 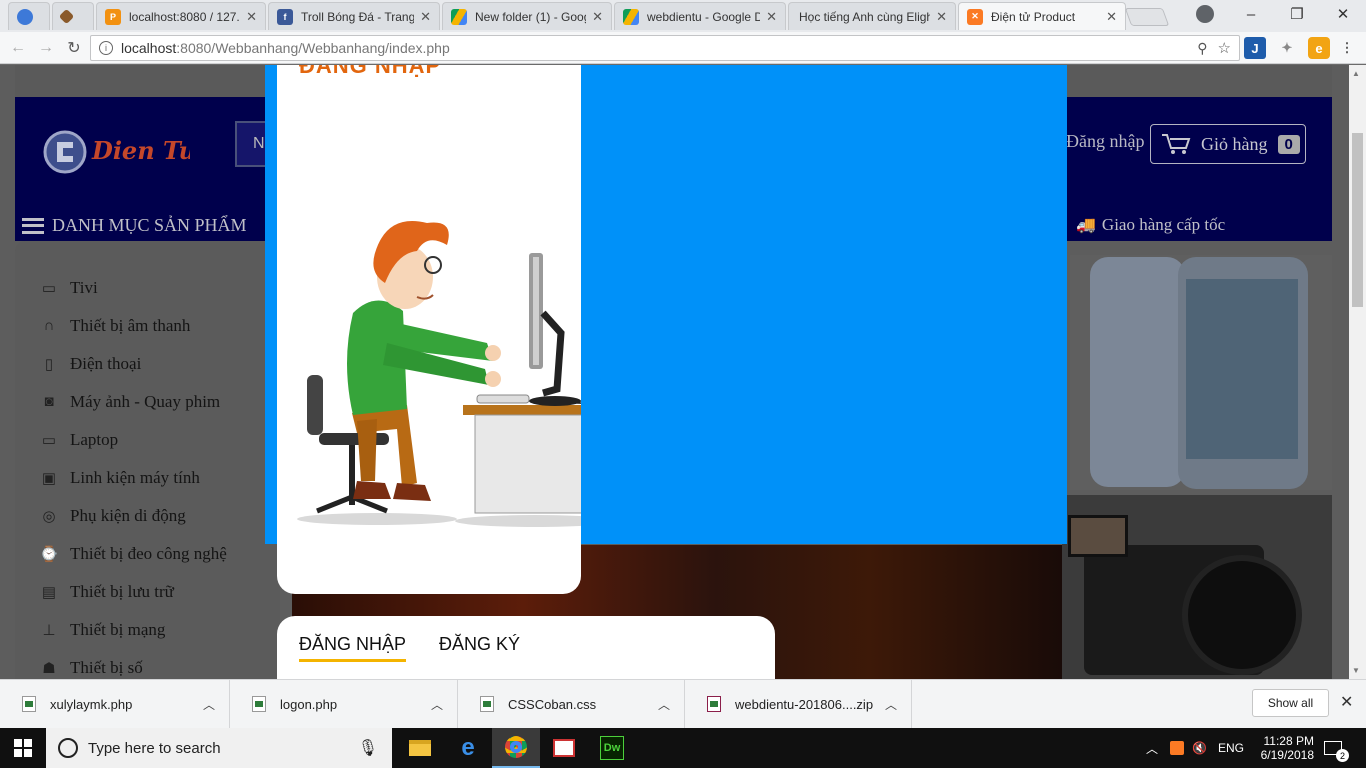 What do you see at coordinates (1255, 48) in the screenshot?
I see `extension-j-icon: J` at bounding box center [1255, 48].